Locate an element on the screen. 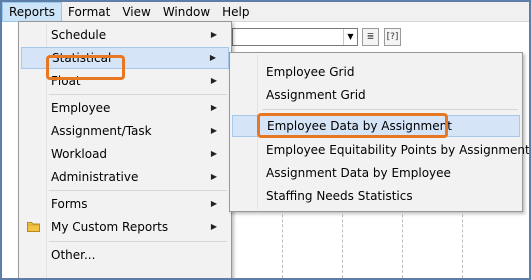  submenu-item-employee-grid: Employee Grid is located at coordinates (376, 72).